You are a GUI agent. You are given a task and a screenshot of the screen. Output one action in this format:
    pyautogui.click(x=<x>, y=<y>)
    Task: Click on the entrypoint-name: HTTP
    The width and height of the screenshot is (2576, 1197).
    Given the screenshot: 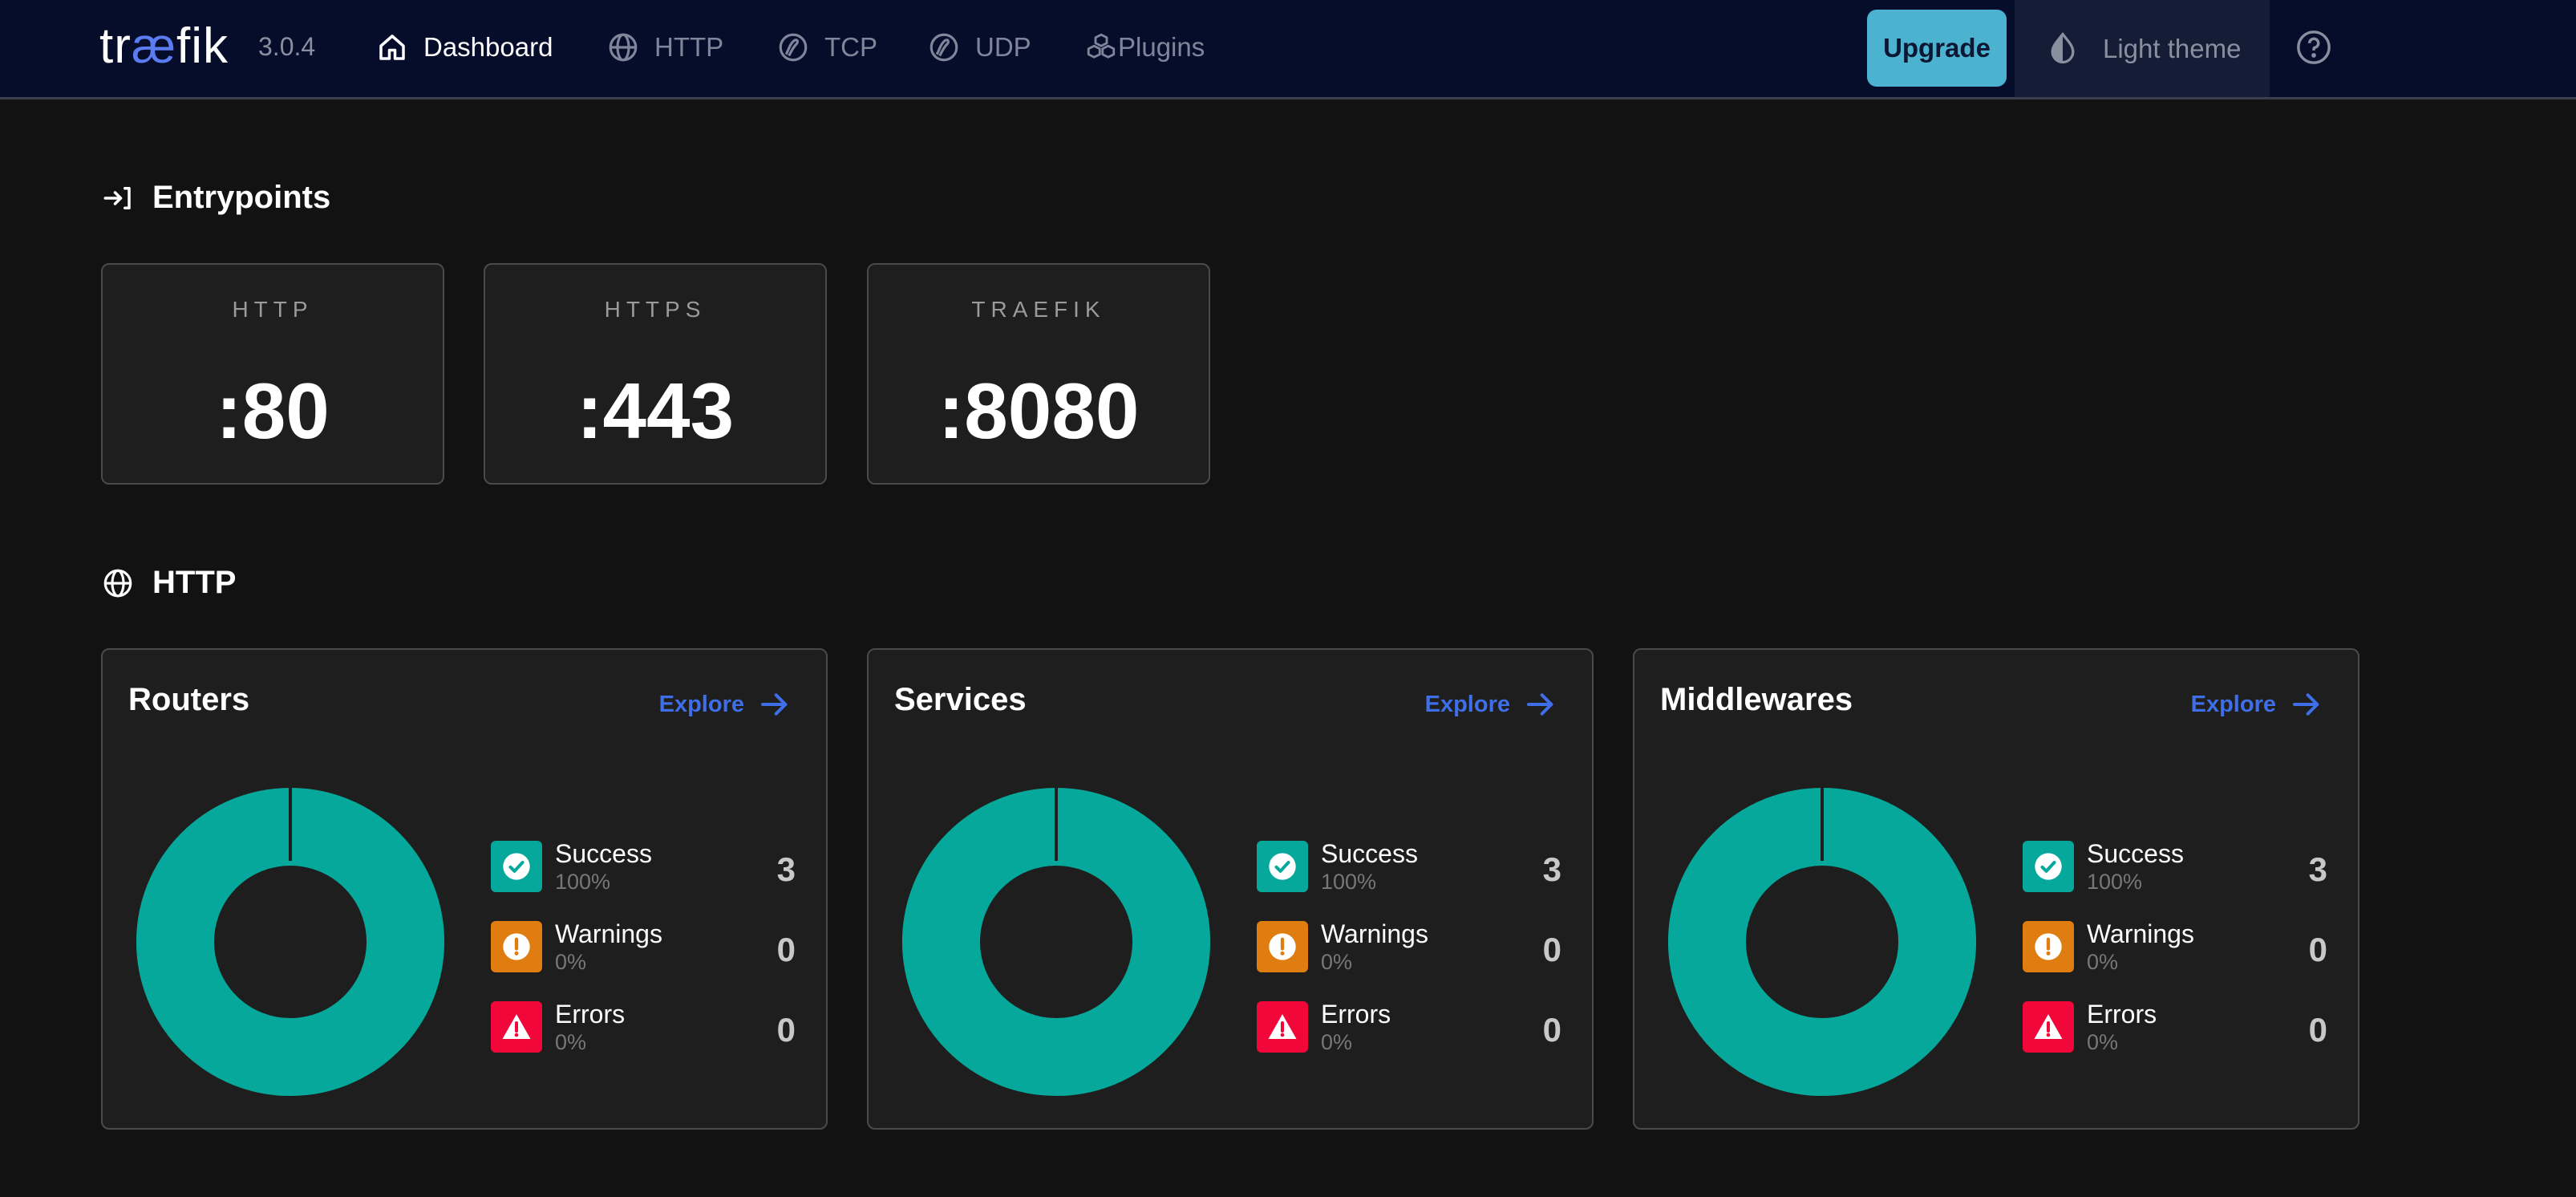 What is the action you would take?
    pyautogui.click(x=273, y=309)
    